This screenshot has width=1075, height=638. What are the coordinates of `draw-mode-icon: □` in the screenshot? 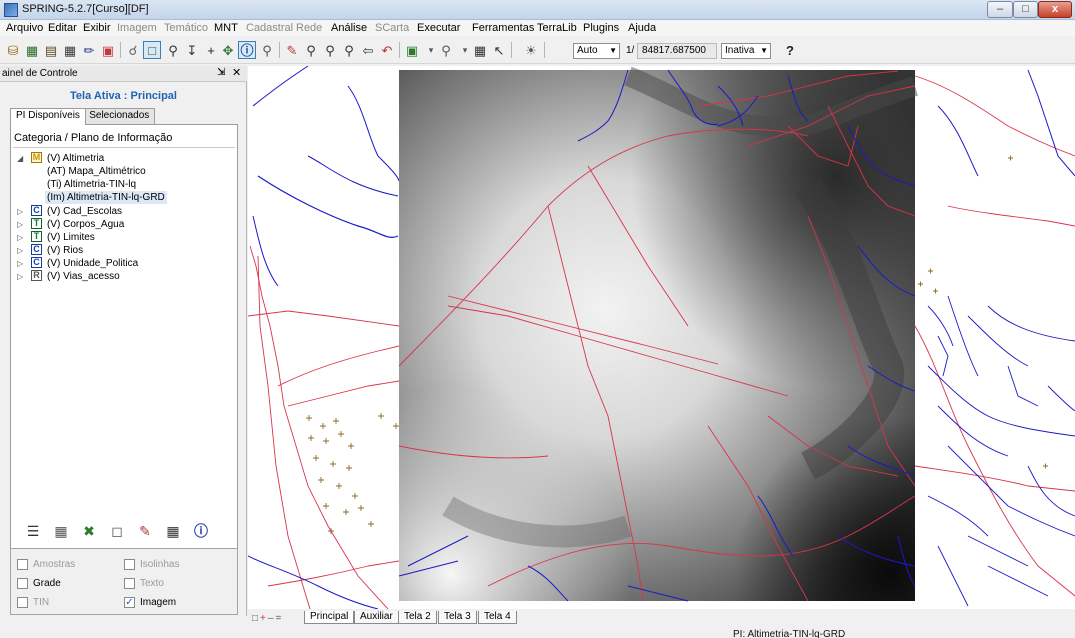 It's located at (152, 50).